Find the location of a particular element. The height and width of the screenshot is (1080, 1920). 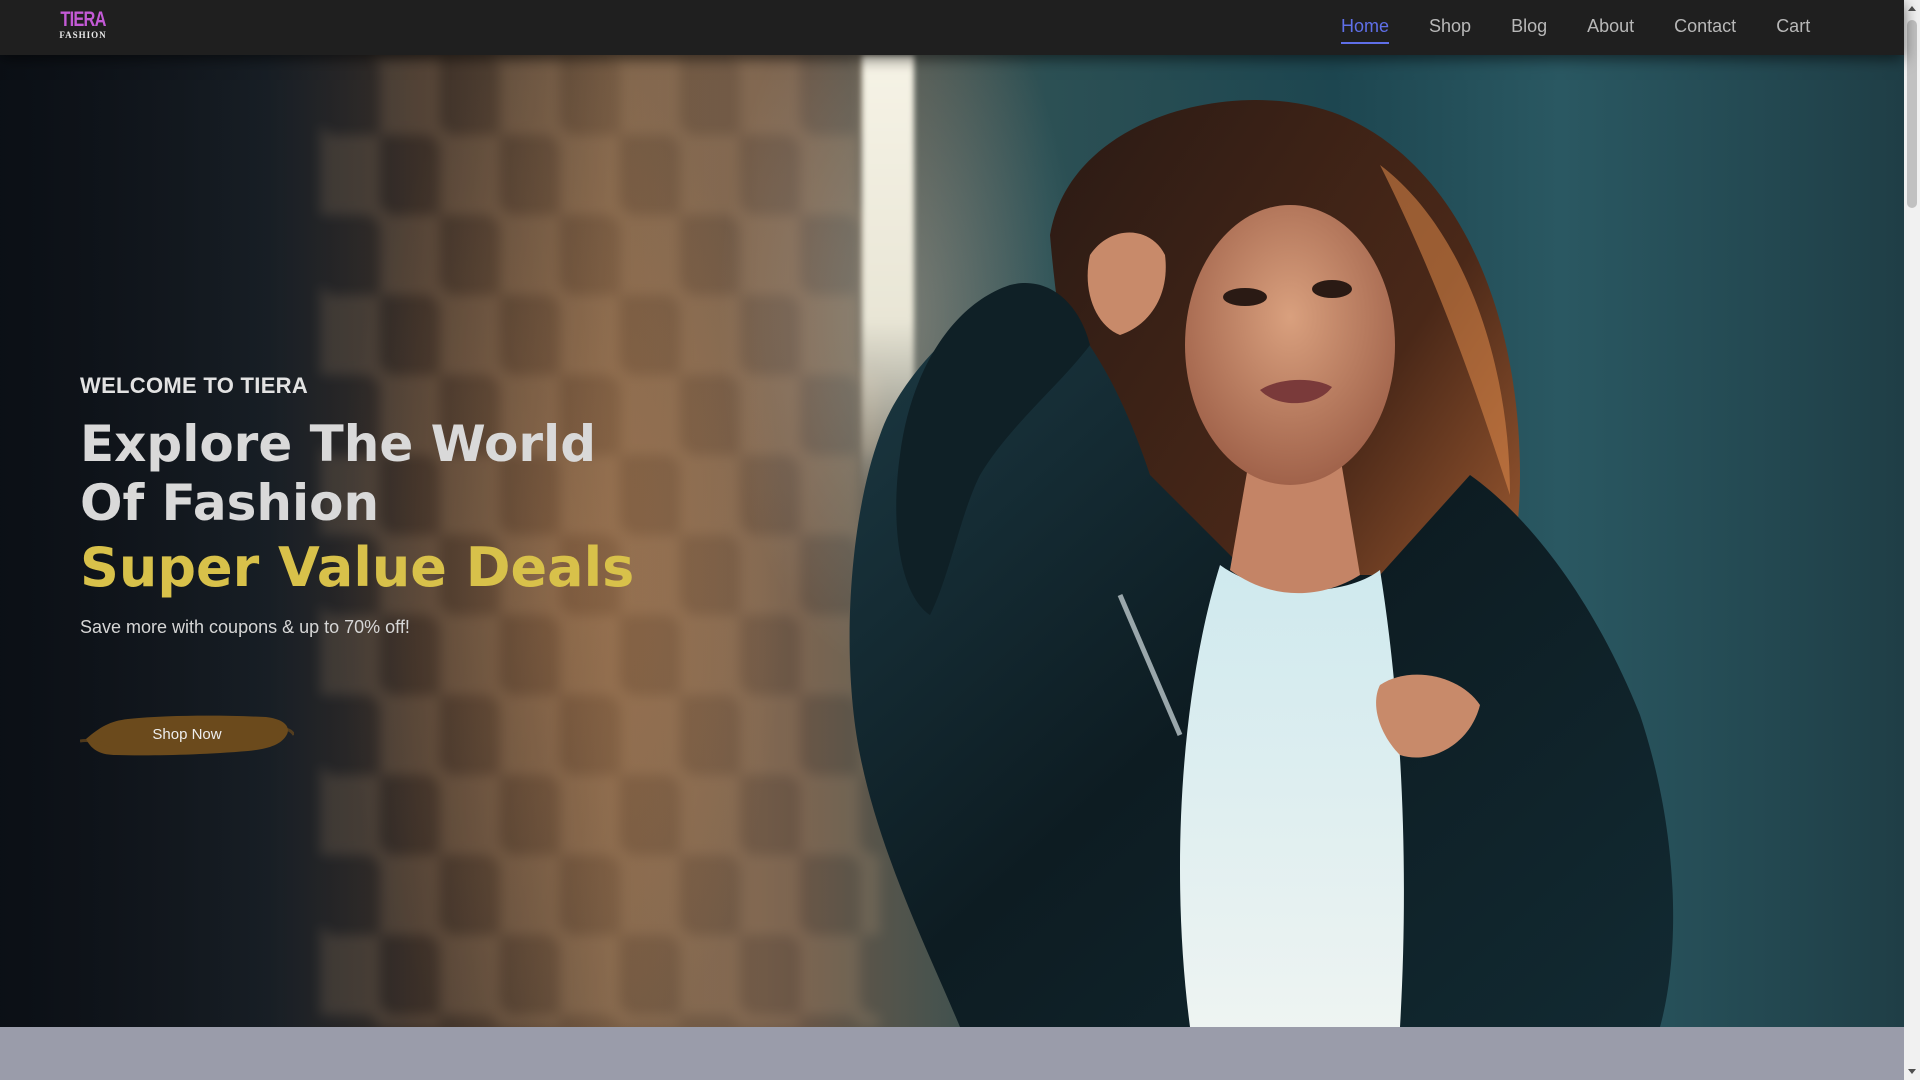

shop-now-button: Shop Now is located at coordinates (187, 734).